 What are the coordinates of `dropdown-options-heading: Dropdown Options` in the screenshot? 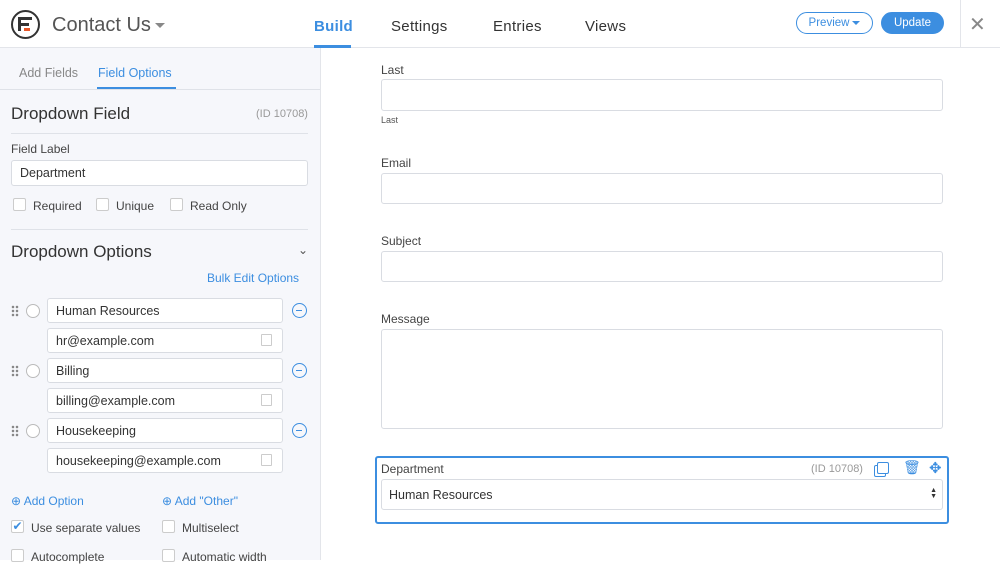 It's located at (81, 251).